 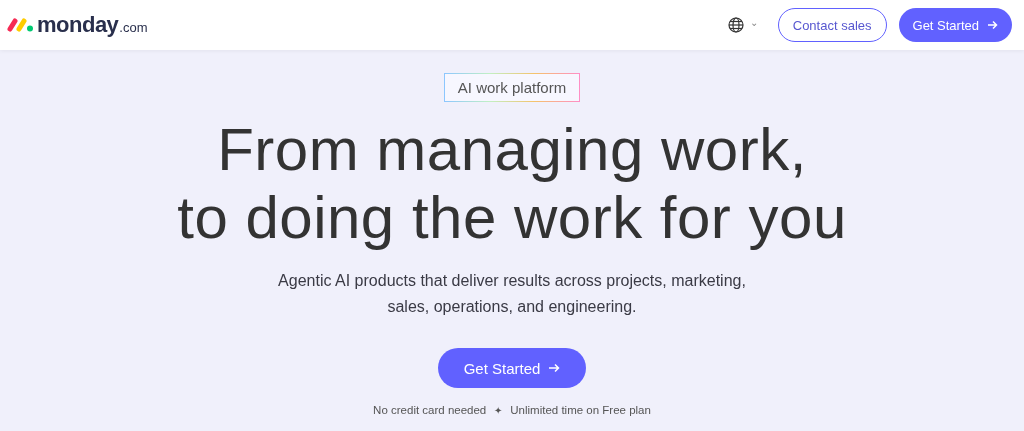 I want to click on note-text: Unlimited time on Free plan, so click(x=580, y=410).